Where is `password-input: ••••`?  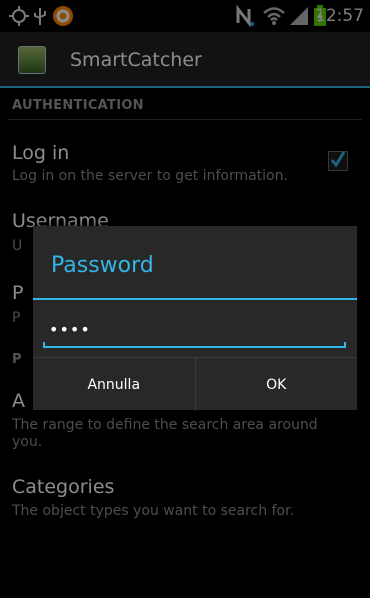
password-input: •••• is located at coordinates (194, 331).